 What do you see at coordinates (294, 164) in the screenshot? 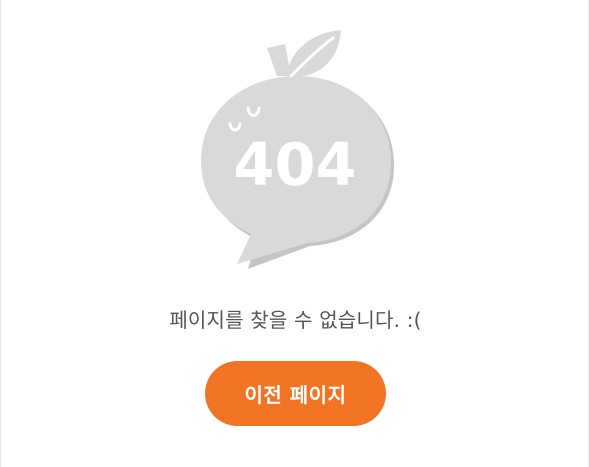
I see `error-code-text: 404` at bounding box center [294, 164].